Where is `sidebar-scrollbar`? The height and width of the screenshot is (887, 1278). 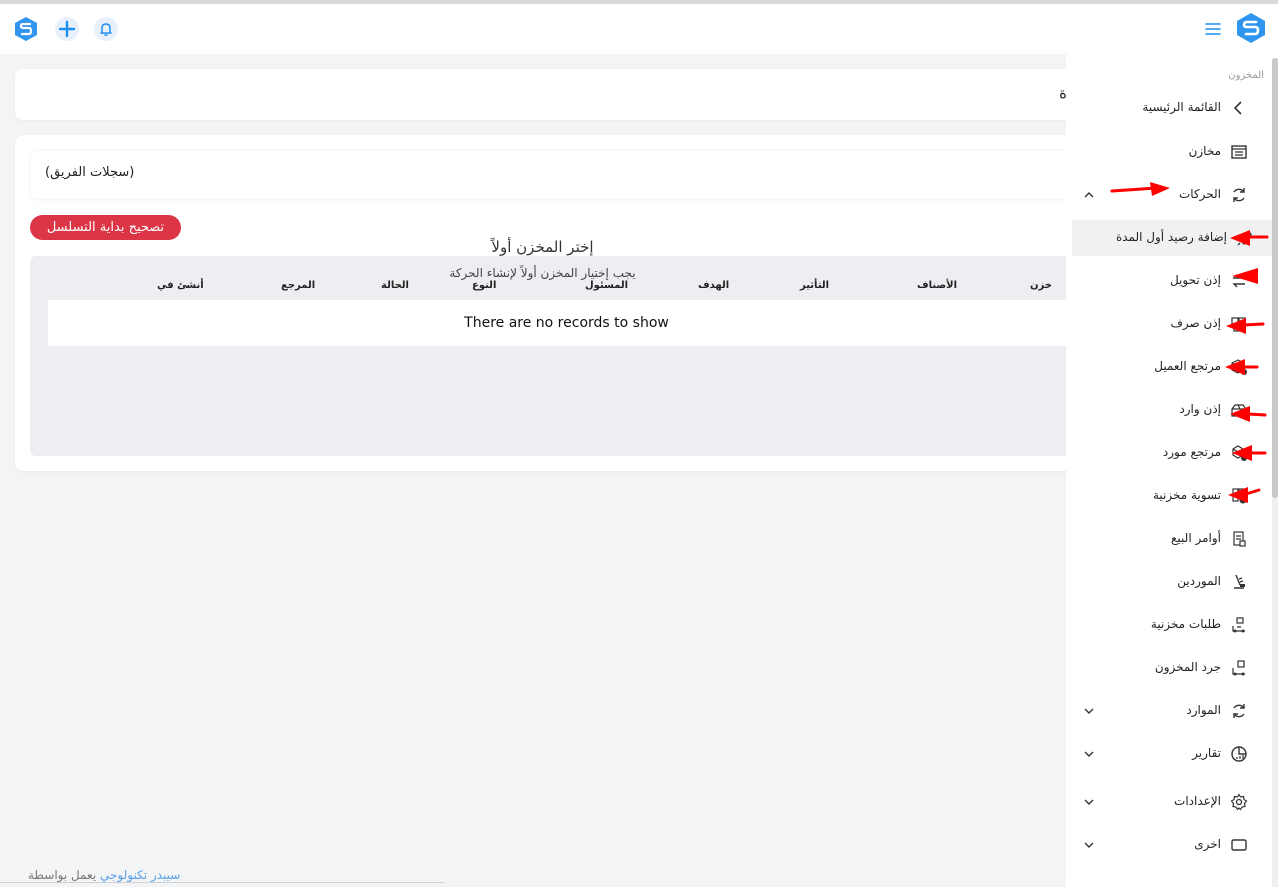
sidebar-scrollbar is located at coordinates (1275, 472).